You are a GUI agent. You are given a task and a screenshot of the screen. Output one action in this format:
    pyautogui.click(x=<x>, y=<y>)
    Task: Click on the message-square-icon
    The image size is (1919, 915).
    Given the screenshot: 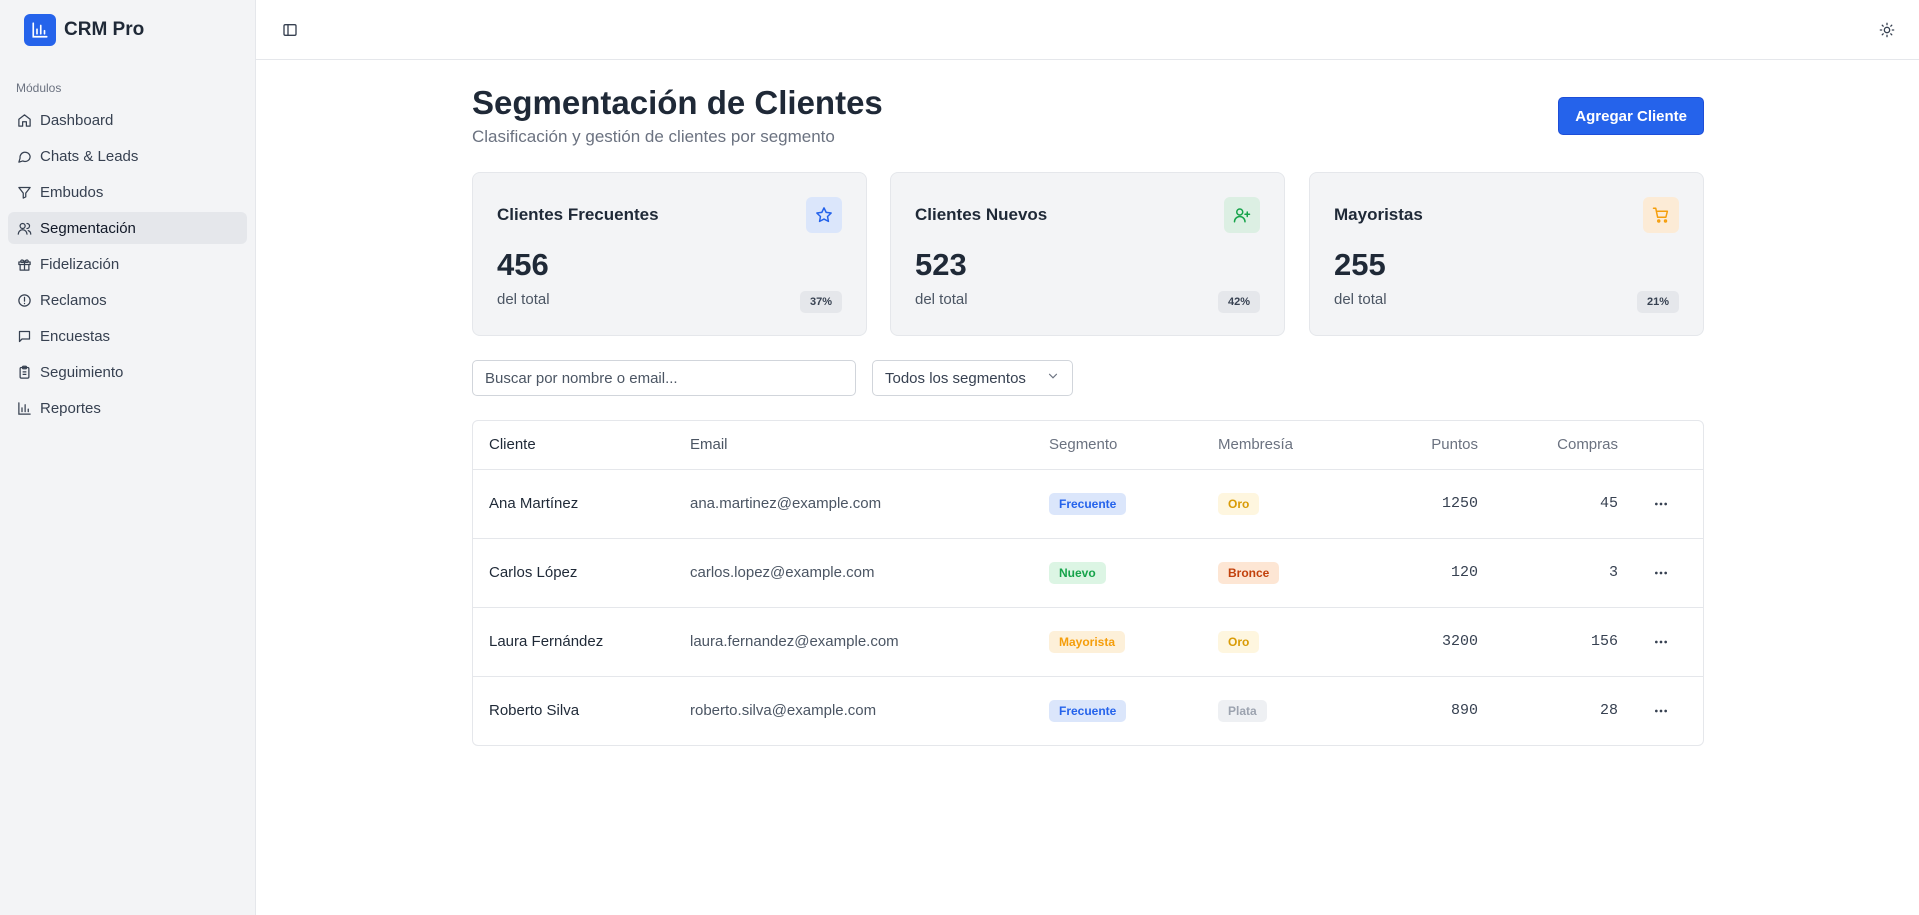 What is the action you would take?
    pyautogui.click(x=24, y=336)
    